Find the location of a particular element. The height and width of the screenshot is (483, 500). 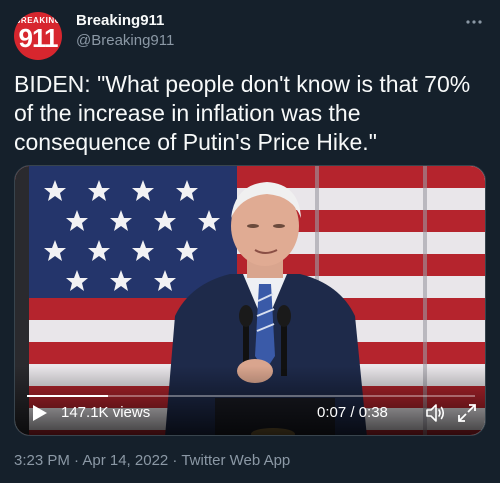

play-icon is located at coordinates (40, 413).